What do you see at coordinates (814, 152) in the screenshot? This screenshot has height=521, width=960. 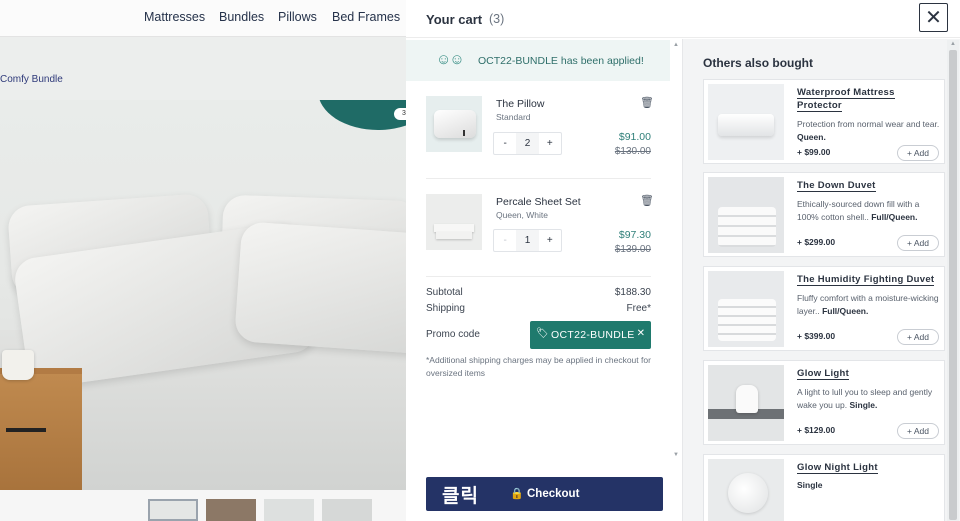 I see `product-price: + $99.00` at bounding box center [814, 152].